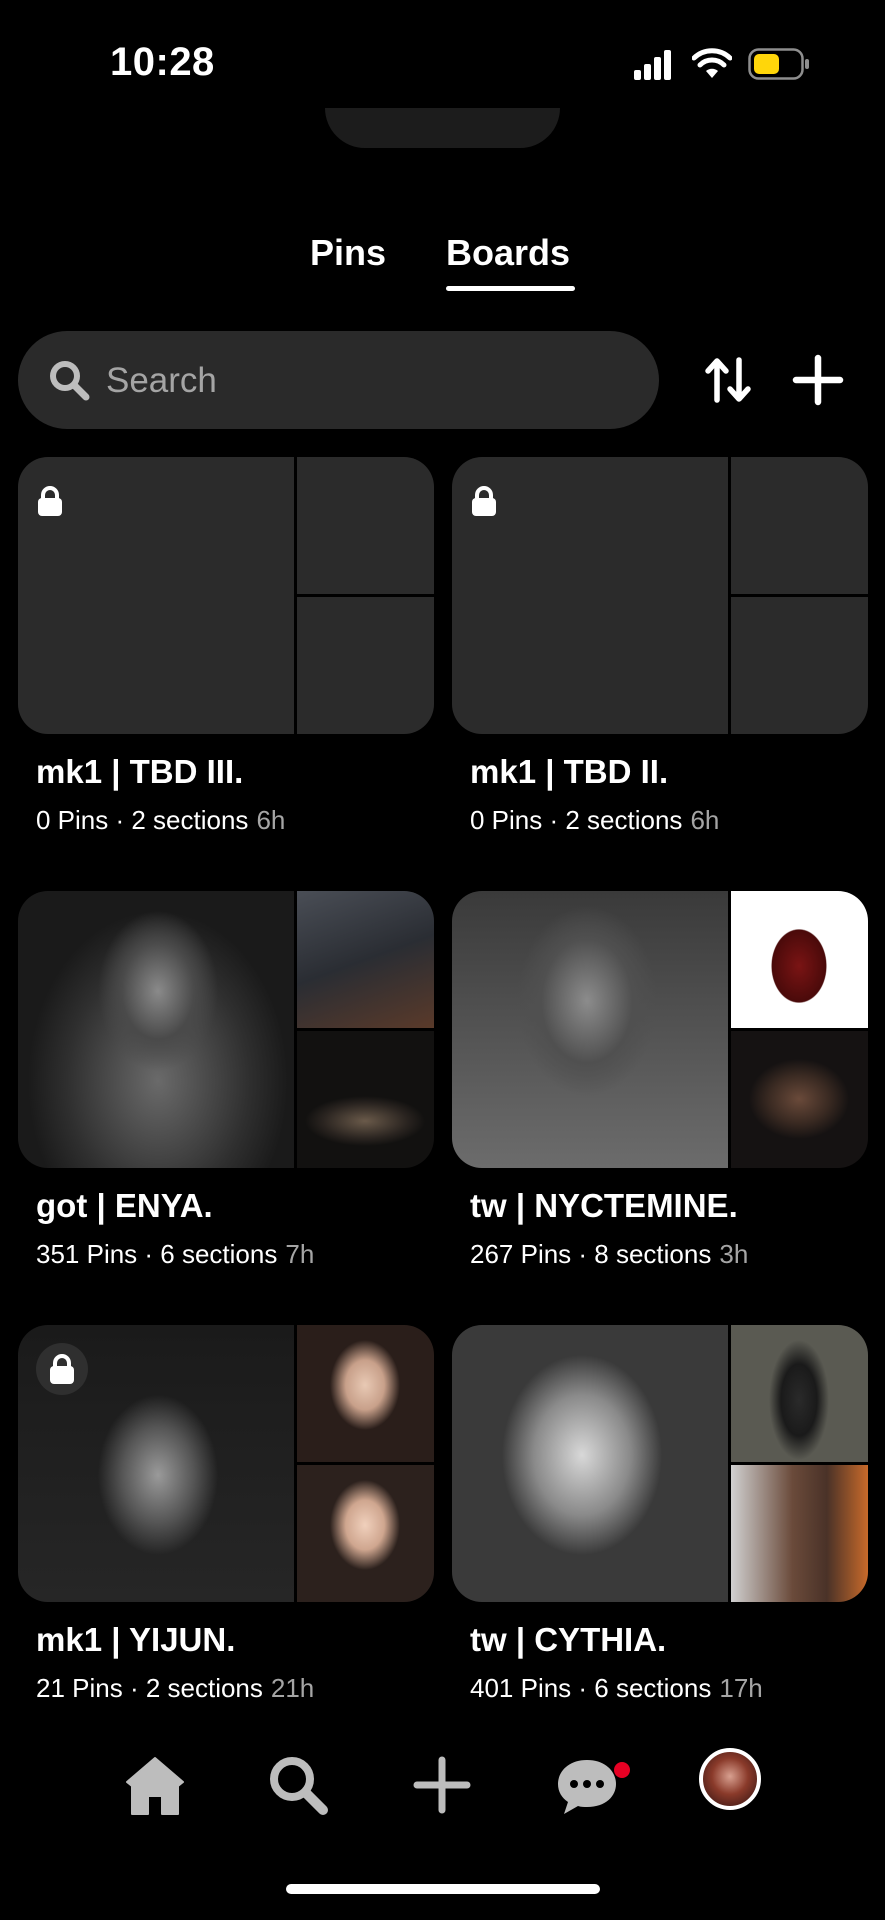 This screenshot has width=885, height=1920. I want to click on board-card: mk1 | TBD II. 0 Pins · 2 sections 6h, so click(660, 646).